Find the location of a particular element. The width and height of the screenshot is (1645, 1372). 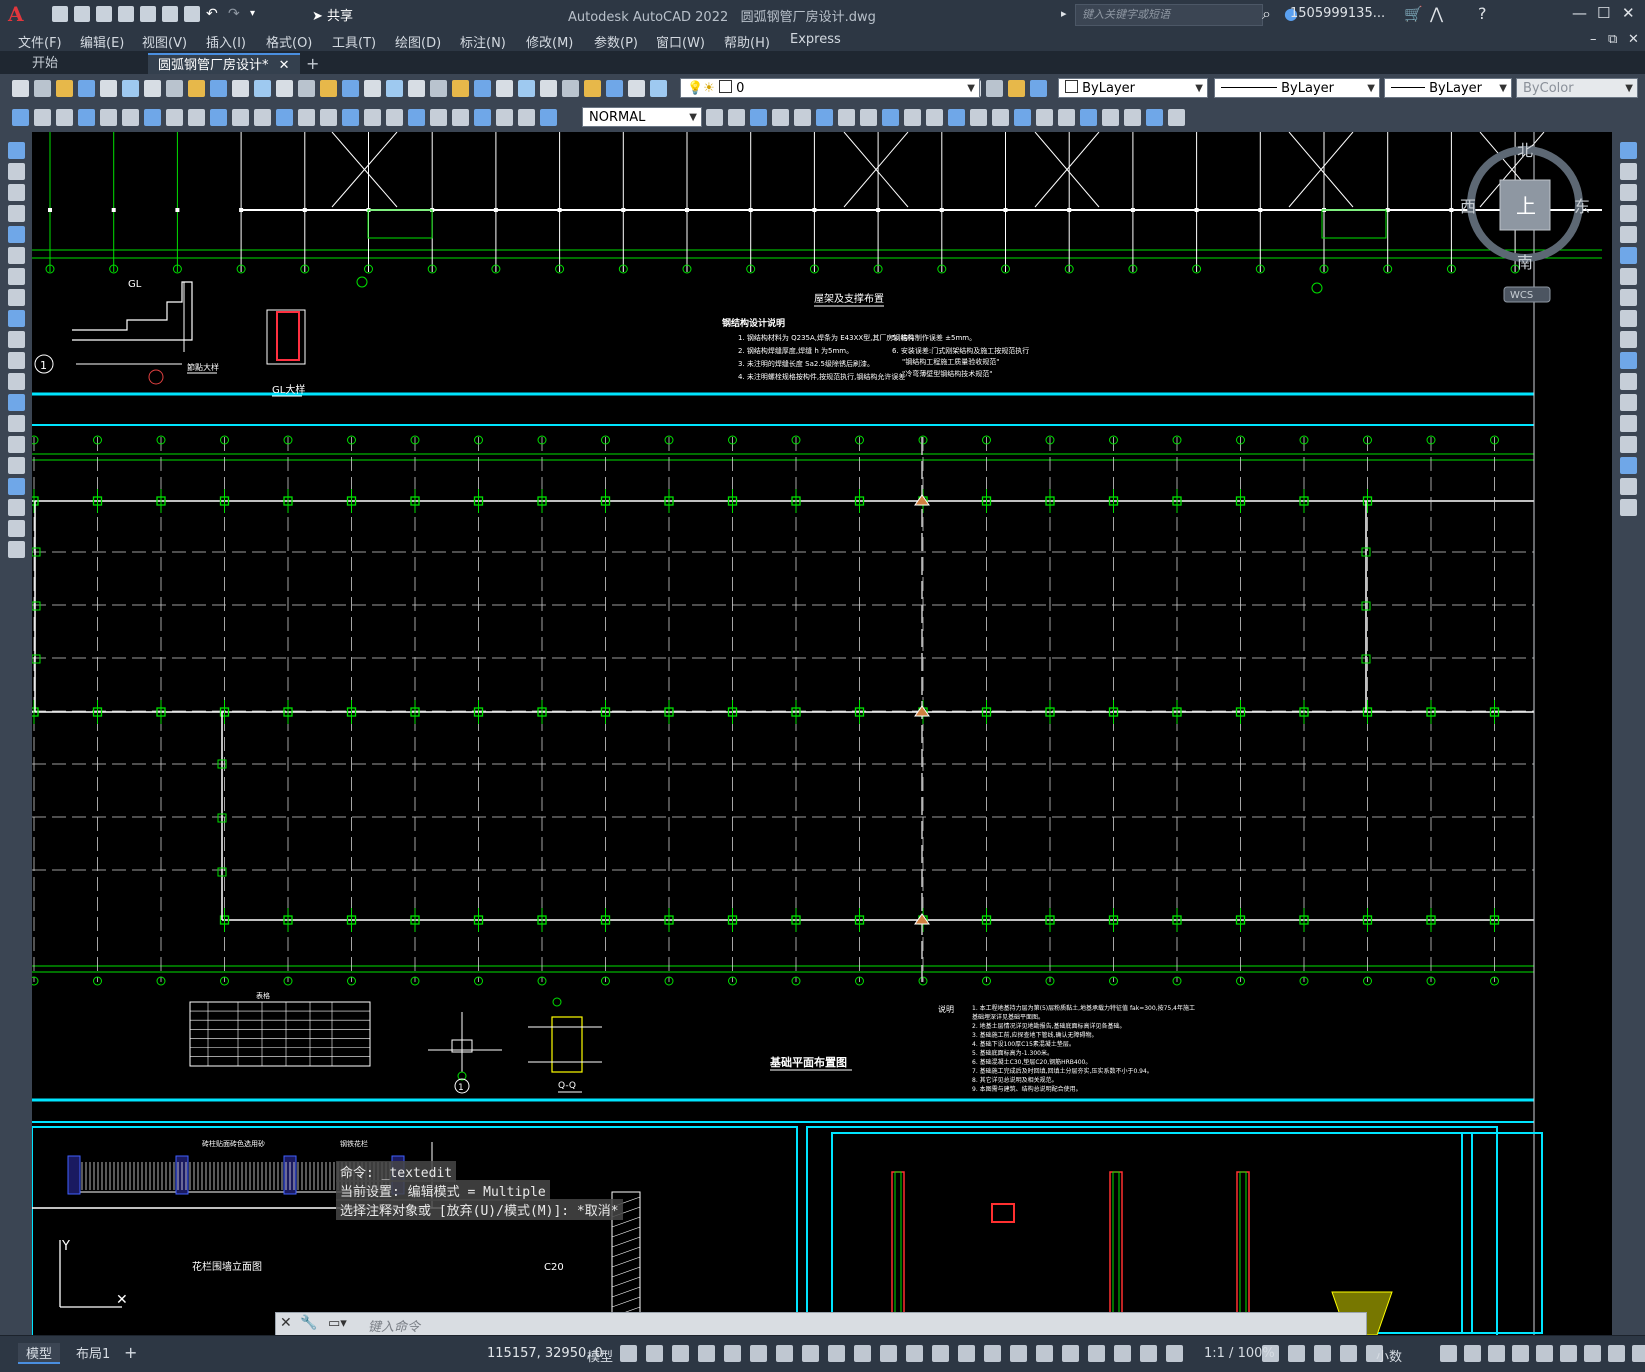

menu-edit: 编辑(E) is located at coordinates (102, 41).